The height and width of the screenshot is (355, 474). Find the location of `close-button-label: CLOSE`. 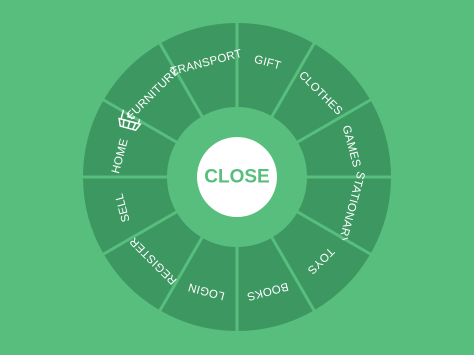

close-button-label: CLOSE is located at coordinates (236, 177).